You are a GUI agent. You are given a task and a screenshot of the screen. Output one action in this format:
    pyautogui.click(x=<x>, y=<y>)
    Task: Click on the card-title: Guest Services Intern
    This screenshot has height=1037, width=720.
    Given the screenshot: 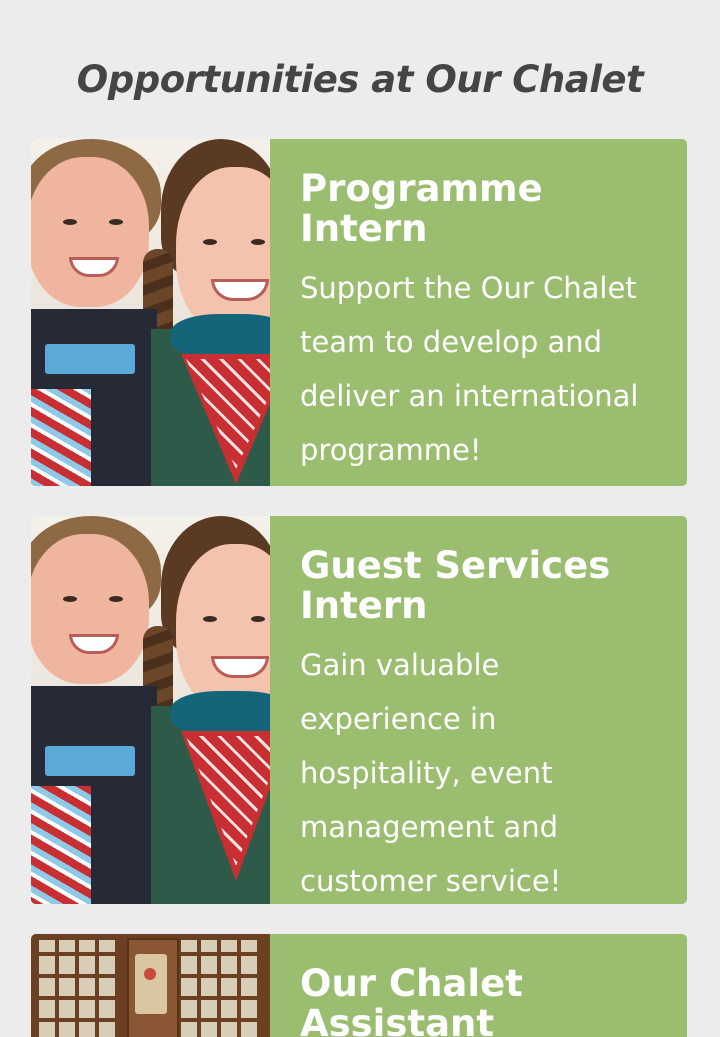 What is the action you would take?
    pyautogui.click(x=481, y=586)
    